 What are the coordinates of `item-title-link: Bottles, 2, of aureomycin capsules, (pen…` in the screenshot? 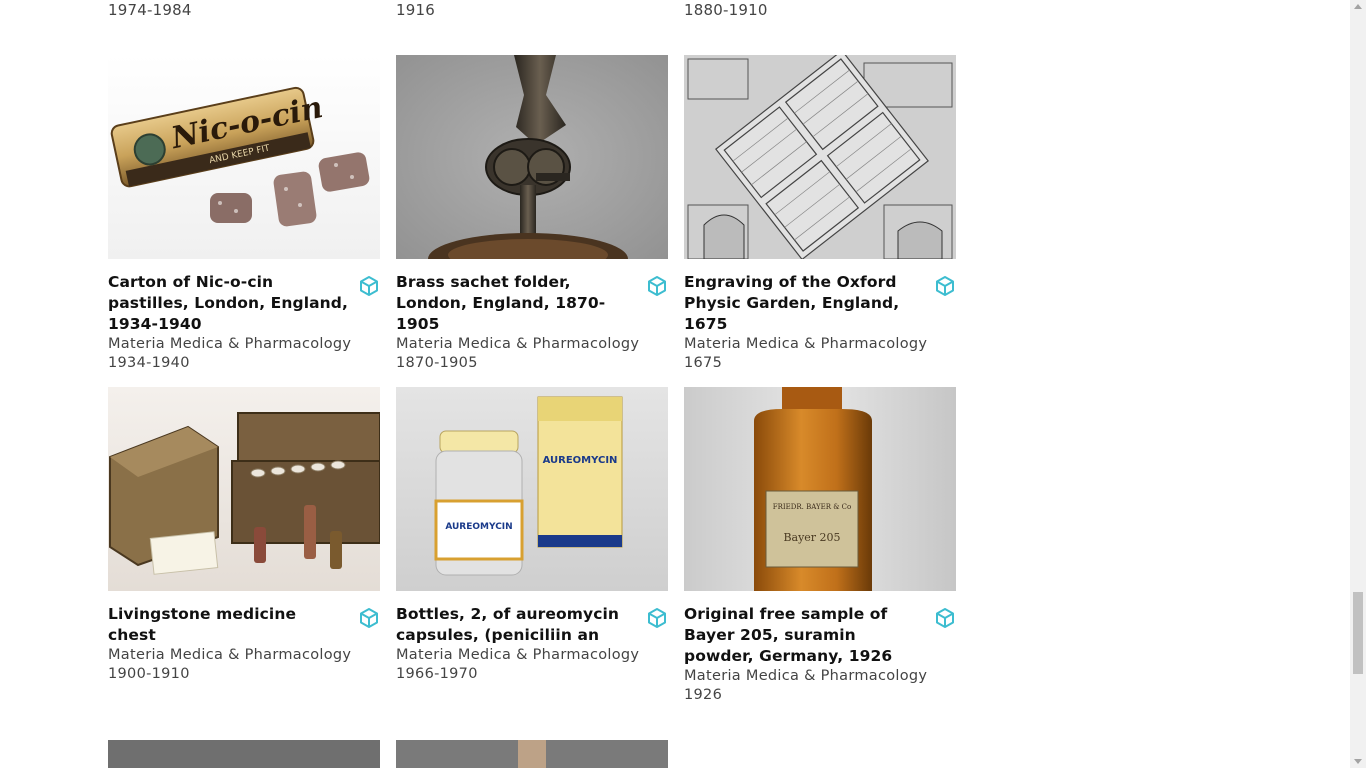 It's located at (516, 625).